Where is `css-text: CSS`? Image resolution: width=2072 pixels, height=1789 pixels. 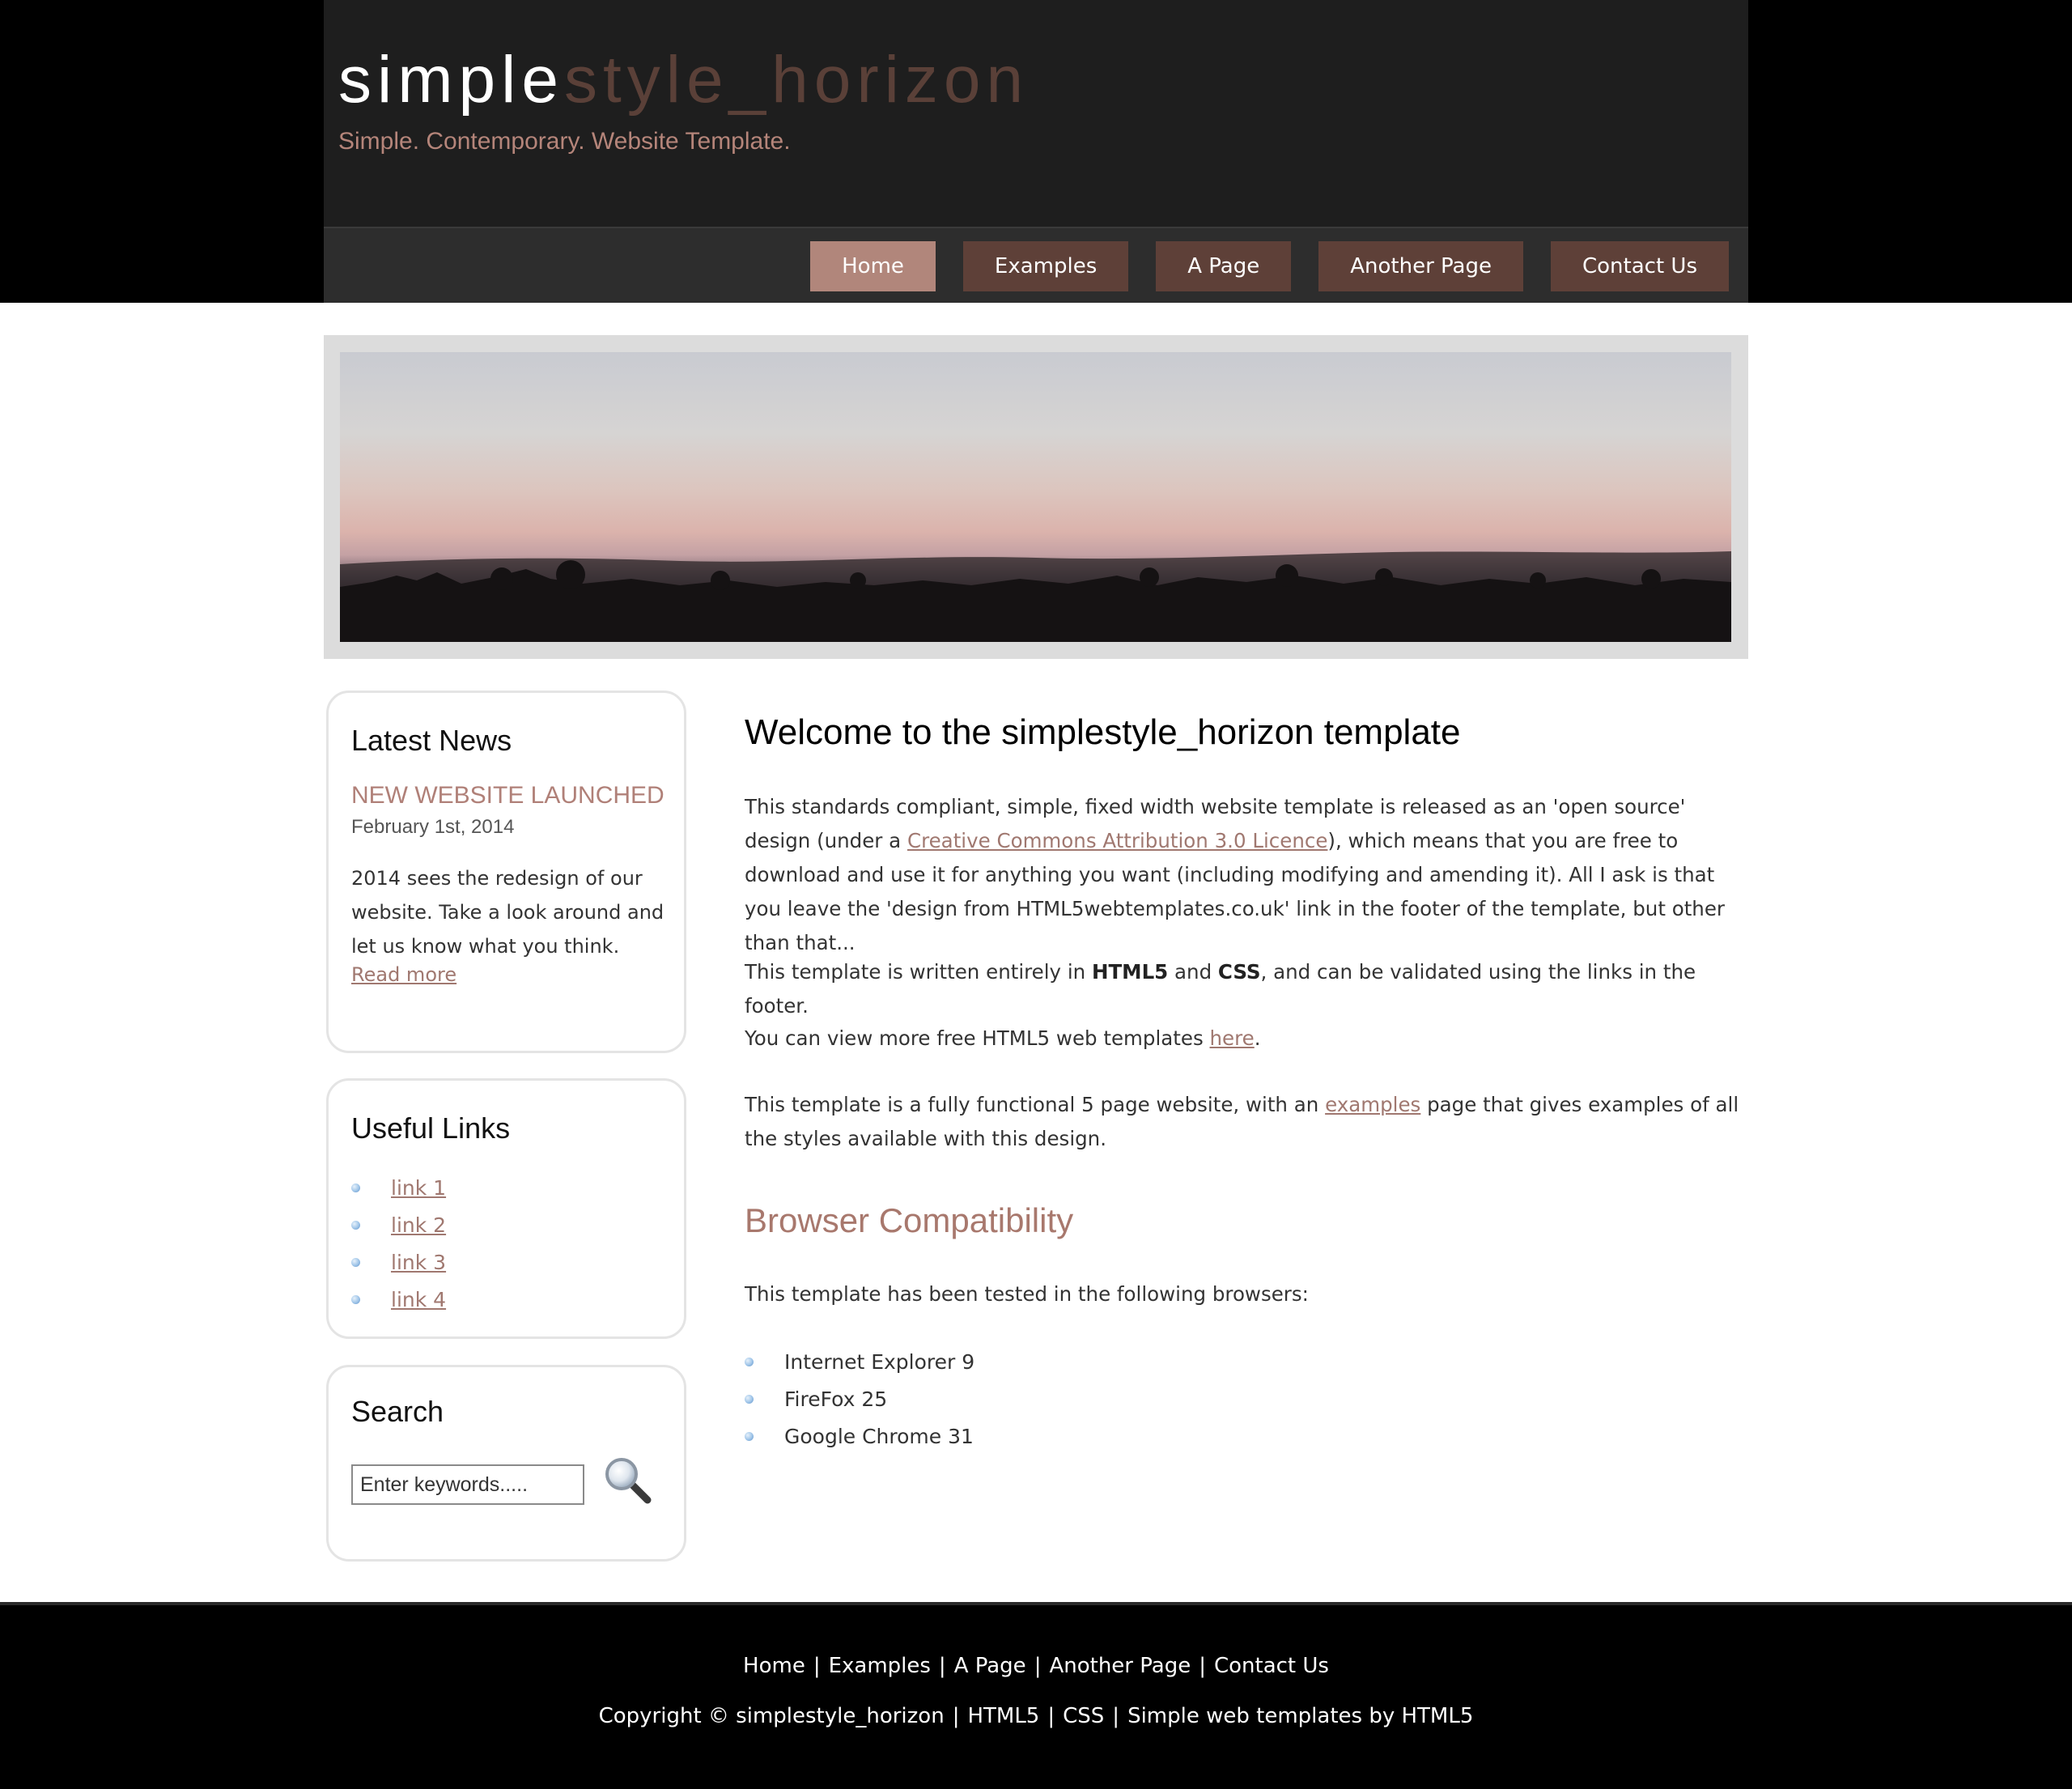
css-text: CSS is located at coordinates (1239, 972).